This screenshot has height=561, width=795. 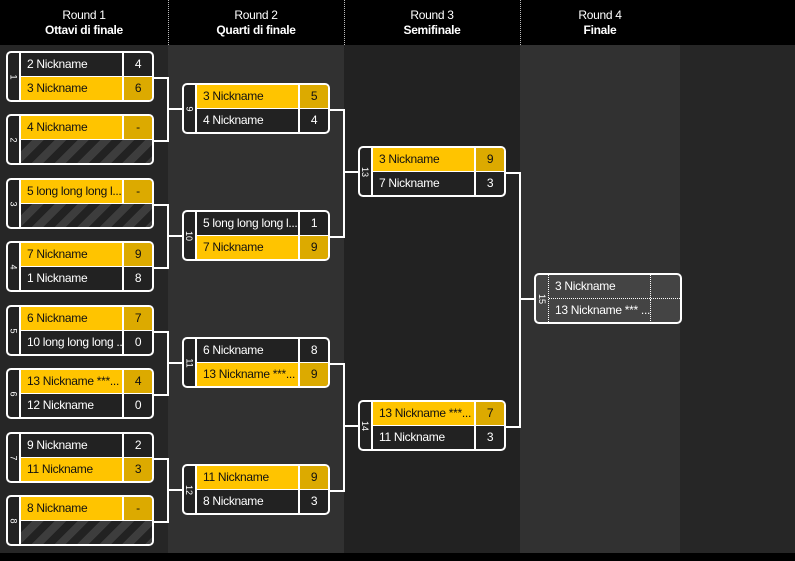 What do you see at coordinates (256, 30) in the screenshot?
I see `round-subtitle: Quarti di finale` at bounding box center [256, 30].